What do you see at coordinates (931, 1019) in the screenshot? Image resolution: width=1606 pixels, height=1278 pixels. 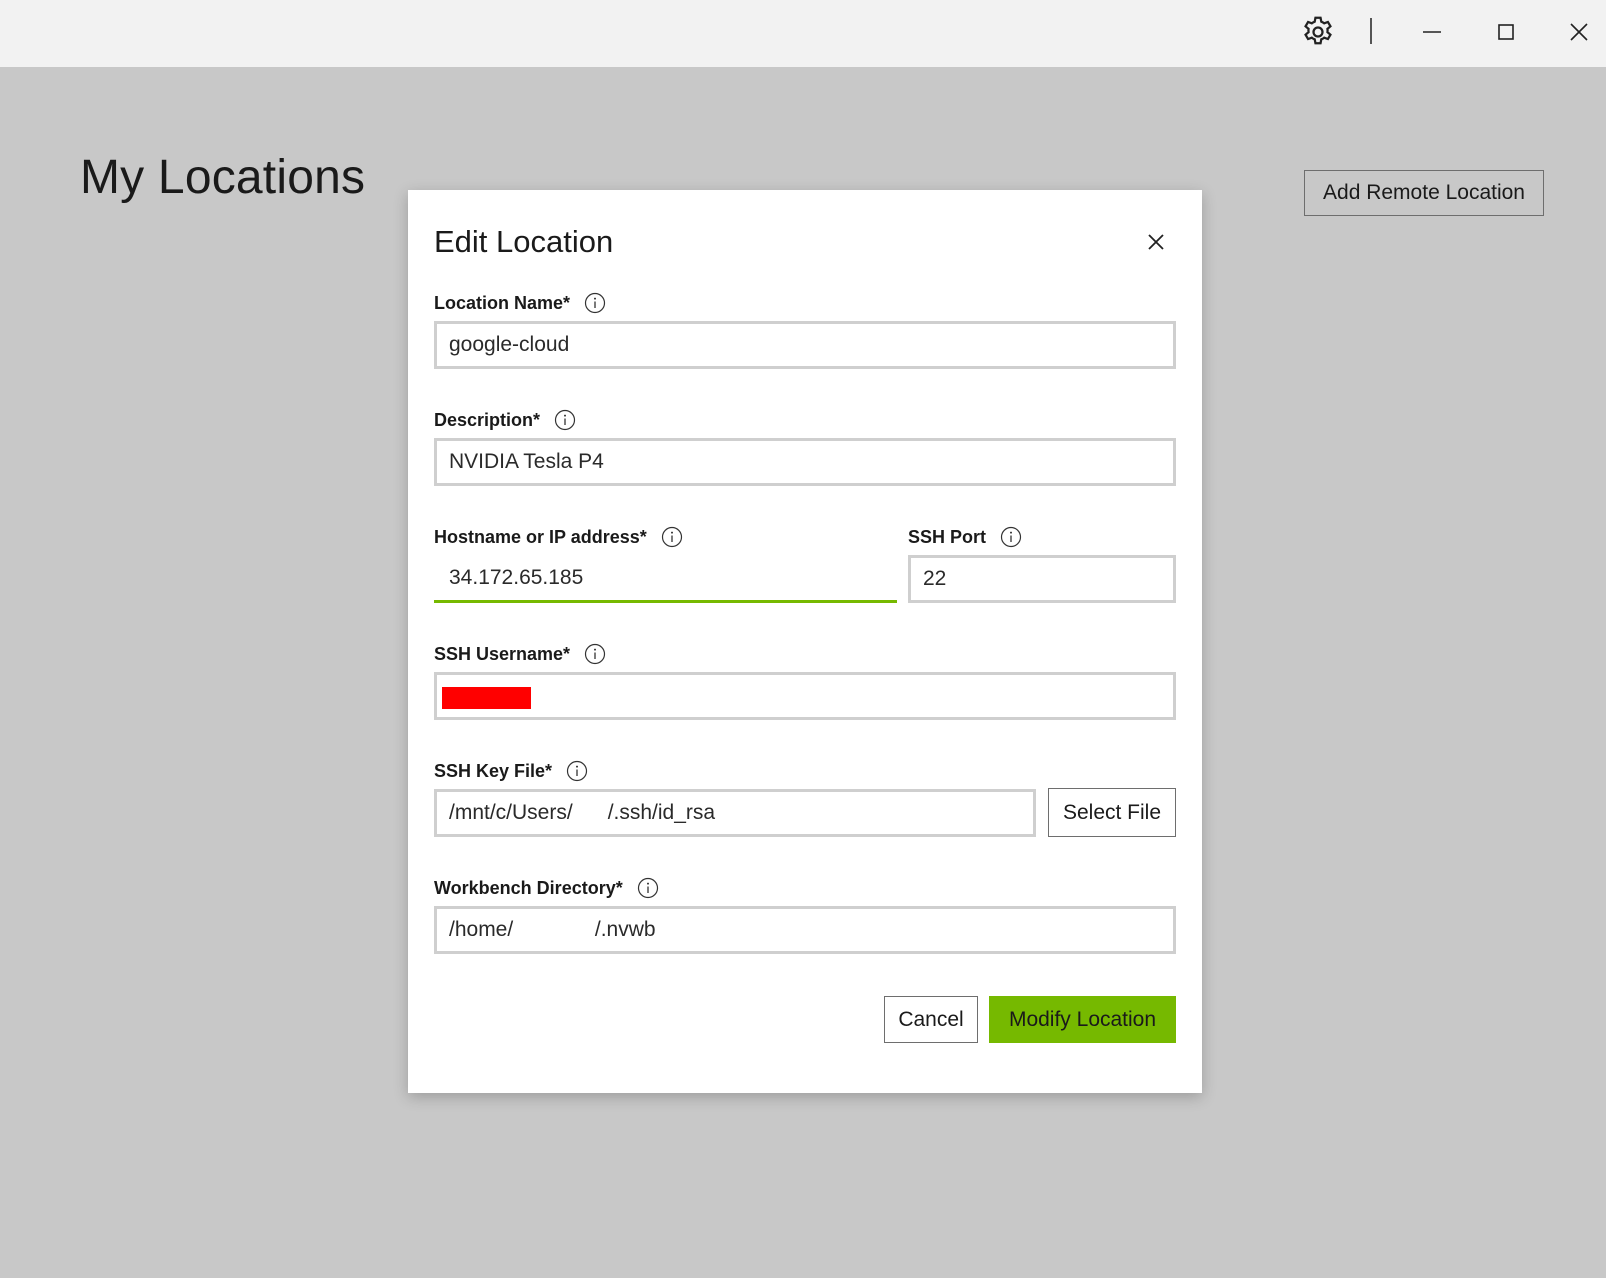 I see `cancel-button: Cancel` at bounding box center [931, 1019].